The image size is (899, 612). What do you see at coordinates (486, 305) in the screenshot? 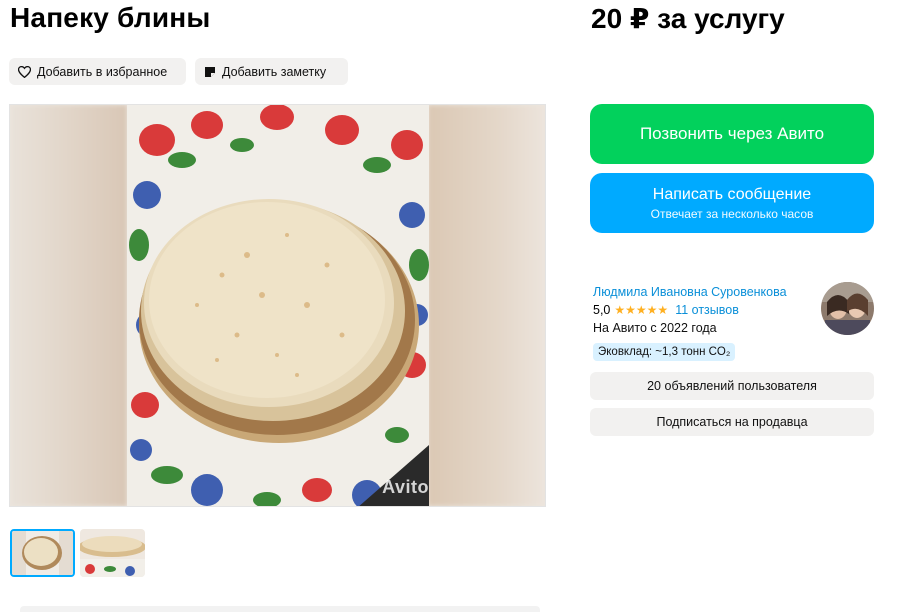
I see `gallery-blur-right` at bounding box center [486, 305].